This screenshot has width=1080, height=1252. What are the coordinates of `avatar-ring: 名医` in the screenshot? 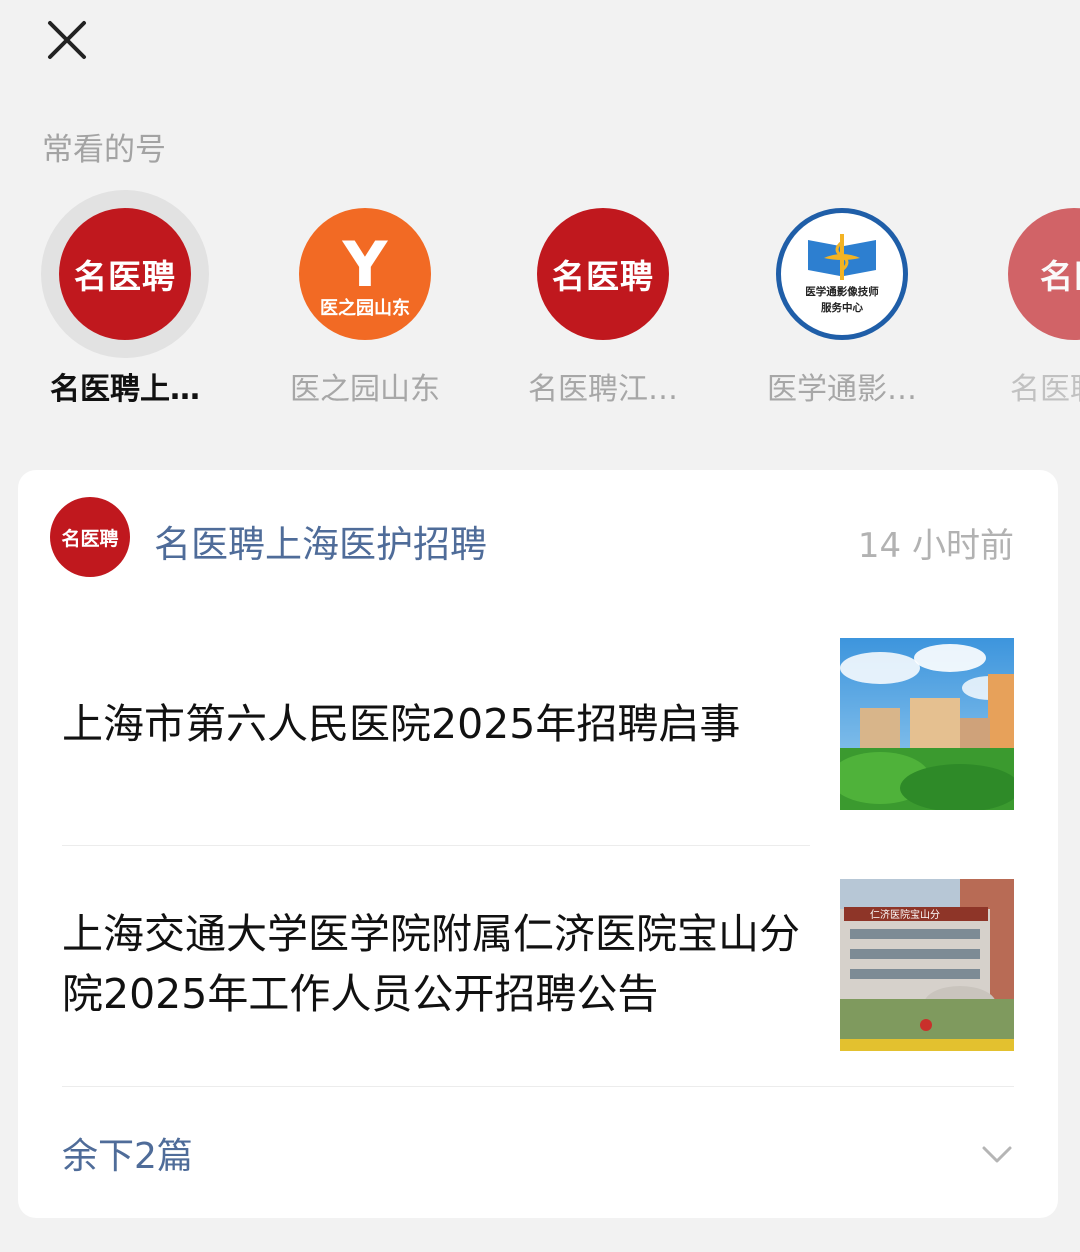 It's located at (1035, 274).